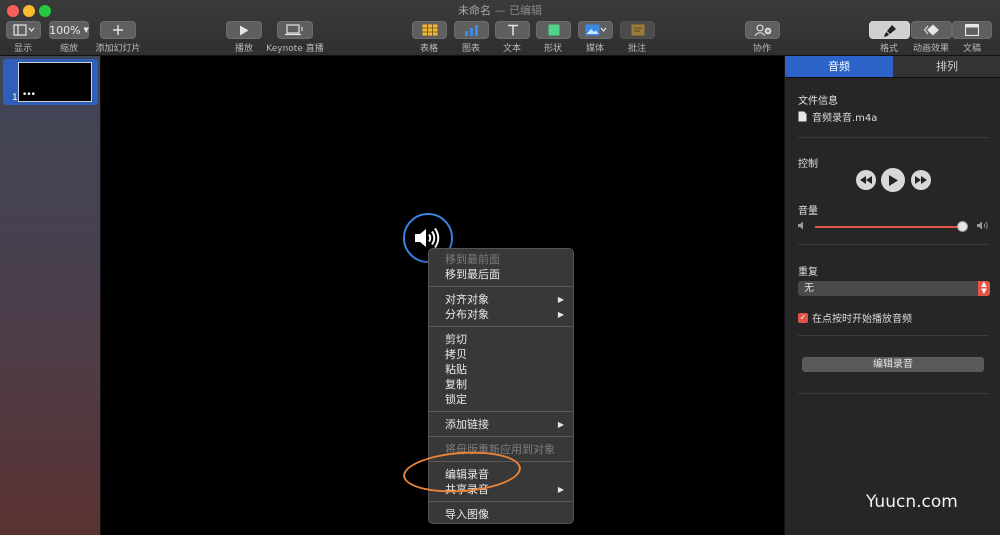 This screenshot has height=535, width=1000. What do you see at coordinates (501, 424) in the screenshot?
I see `menu-item-add-link: 添加链接 ▶` at bounding box center [501, 424].